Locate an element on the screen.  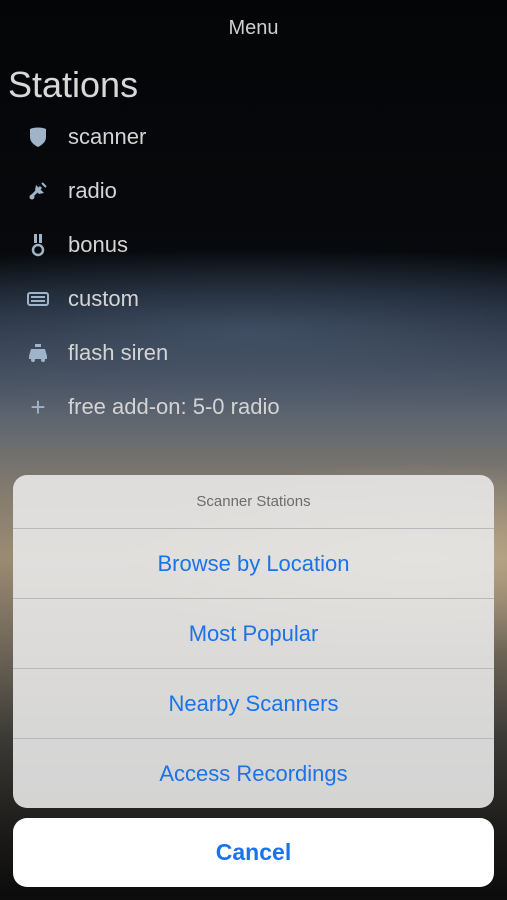
nearby-scanners-button: Nearby Scanners is located at coordinates (253, 704).